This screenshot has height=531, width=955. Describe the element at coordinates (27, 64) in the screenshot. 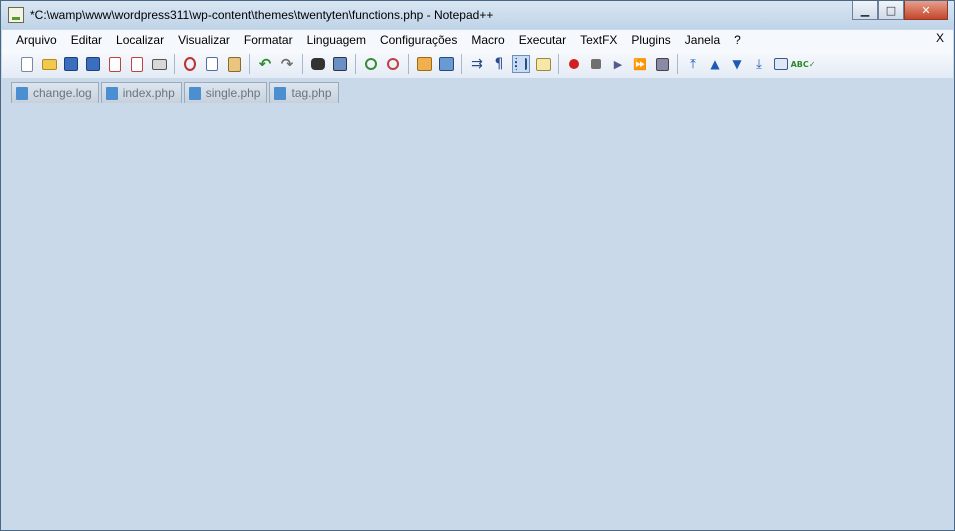

I see `new-file-icon` at that location.